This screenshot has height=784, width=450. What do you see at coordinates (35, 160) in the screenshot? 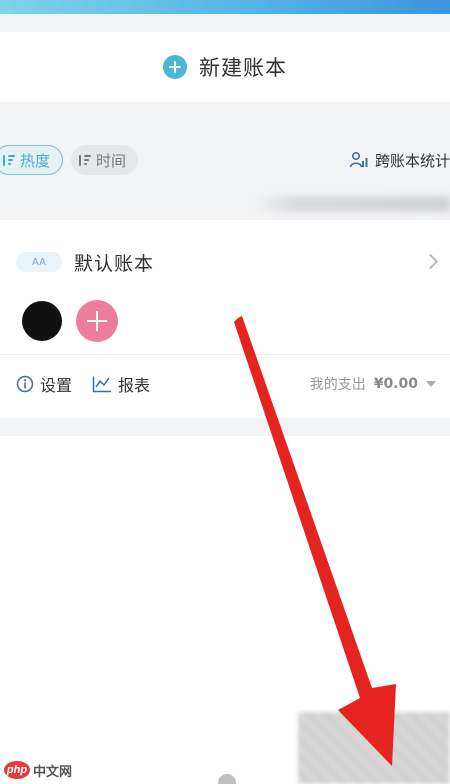
I see `sort-by-hot-label: 热度` at bounding box center [35, 160].